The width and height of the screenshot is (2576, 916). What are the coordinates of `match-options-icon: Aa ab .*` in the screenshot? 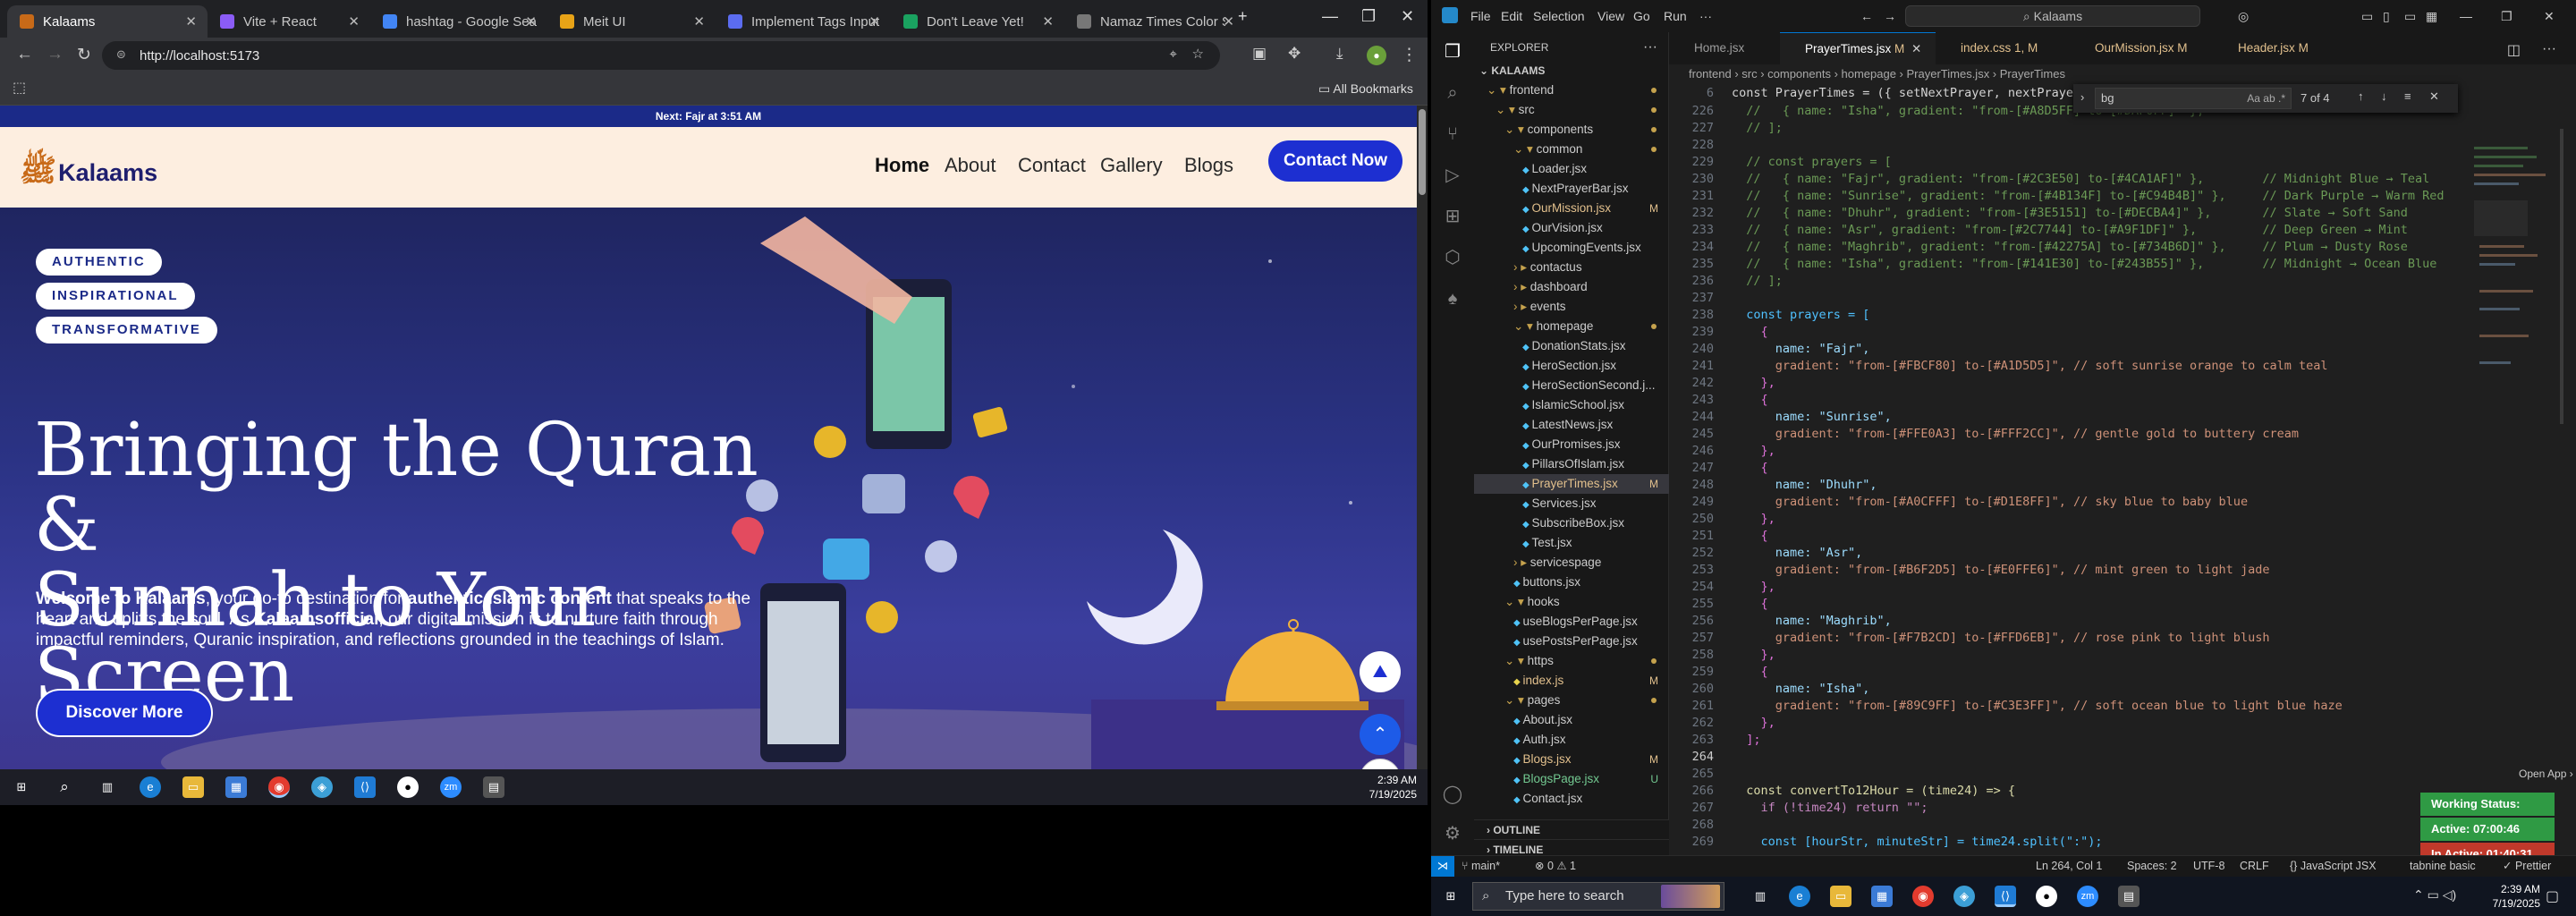 It's located at (2266, 98).